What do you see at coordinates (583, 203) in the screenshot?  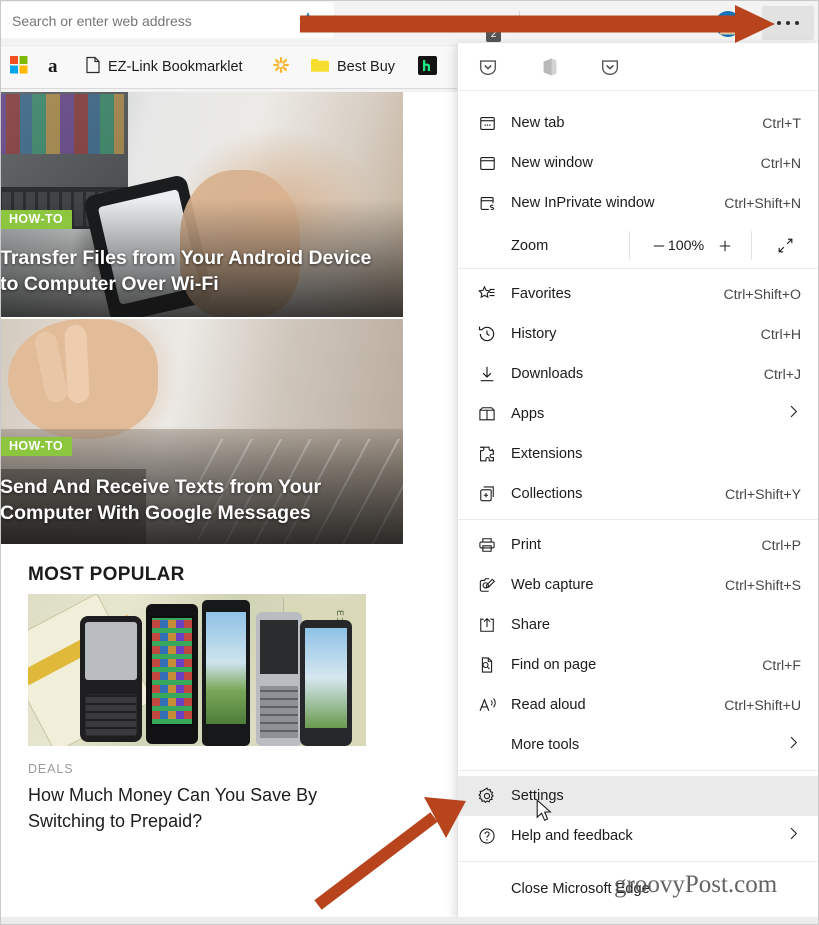 I see `menu-item-label: New InPrivate window` at bounding box center [583, 203].